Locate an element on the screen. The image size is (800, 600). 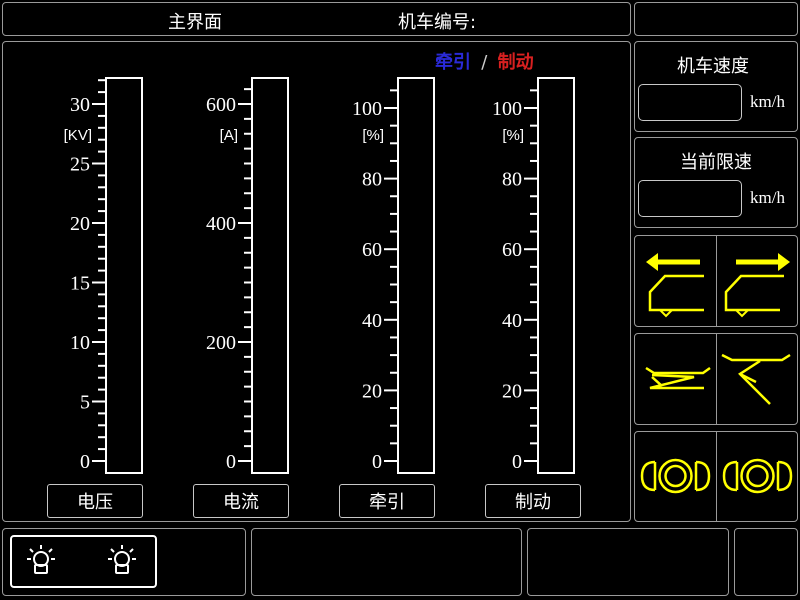
braking-tick-label: 80 is located at coordinates (512, 180).